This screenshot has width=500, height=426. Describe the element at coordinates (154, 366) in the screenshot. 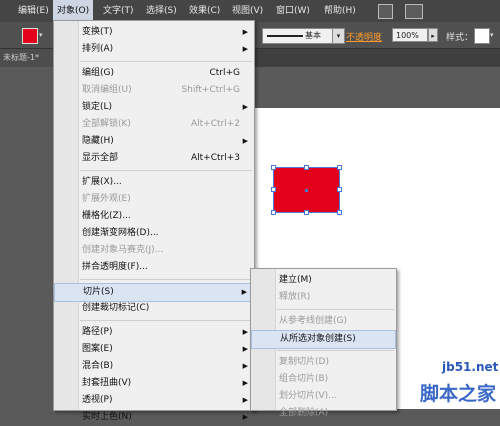

I see `object-menu-item: 混合(B) ▶` at that location.